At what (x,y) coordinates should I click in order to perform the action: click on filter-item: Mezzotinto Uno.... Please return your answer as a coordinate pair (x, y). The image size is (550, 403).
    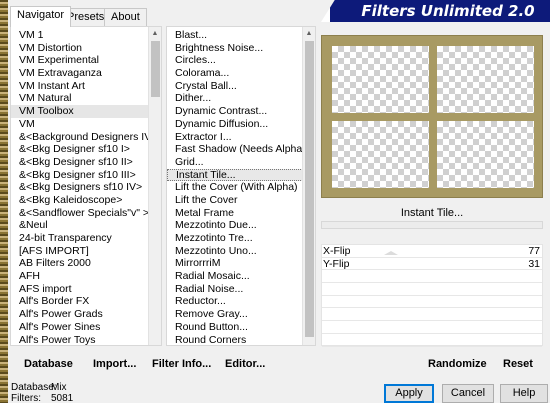
    Looking at the image, I should click on (241, 251).